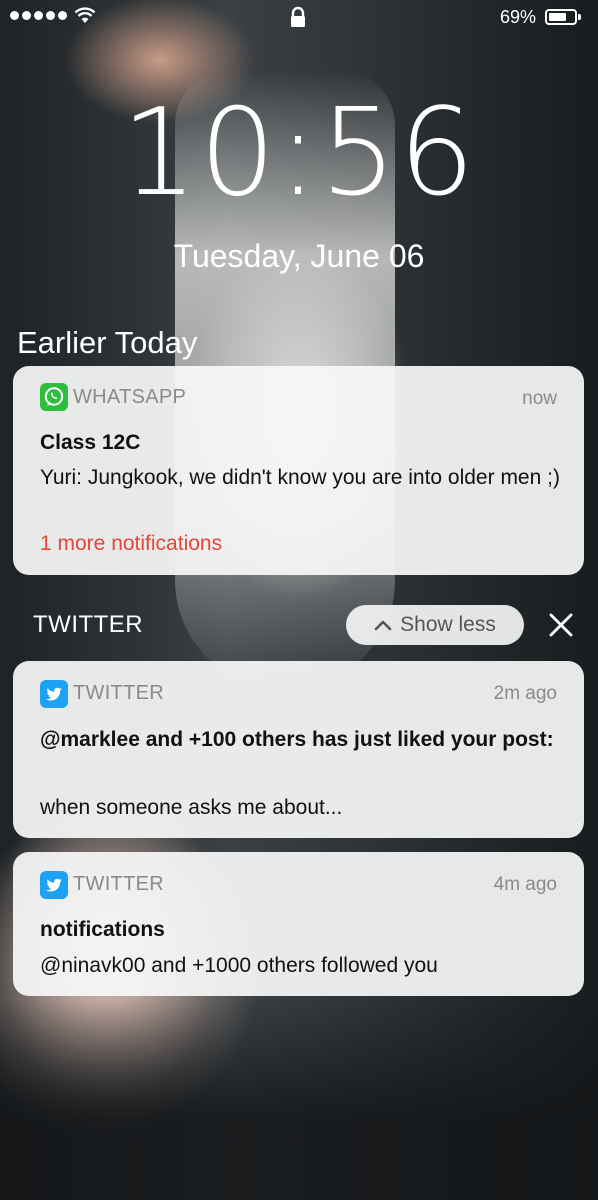 The image size is (598, 1200). What do you see at coordinates (563, 17) in the screenshot?
I see `battery-icon` at bounding box center [563, 17].